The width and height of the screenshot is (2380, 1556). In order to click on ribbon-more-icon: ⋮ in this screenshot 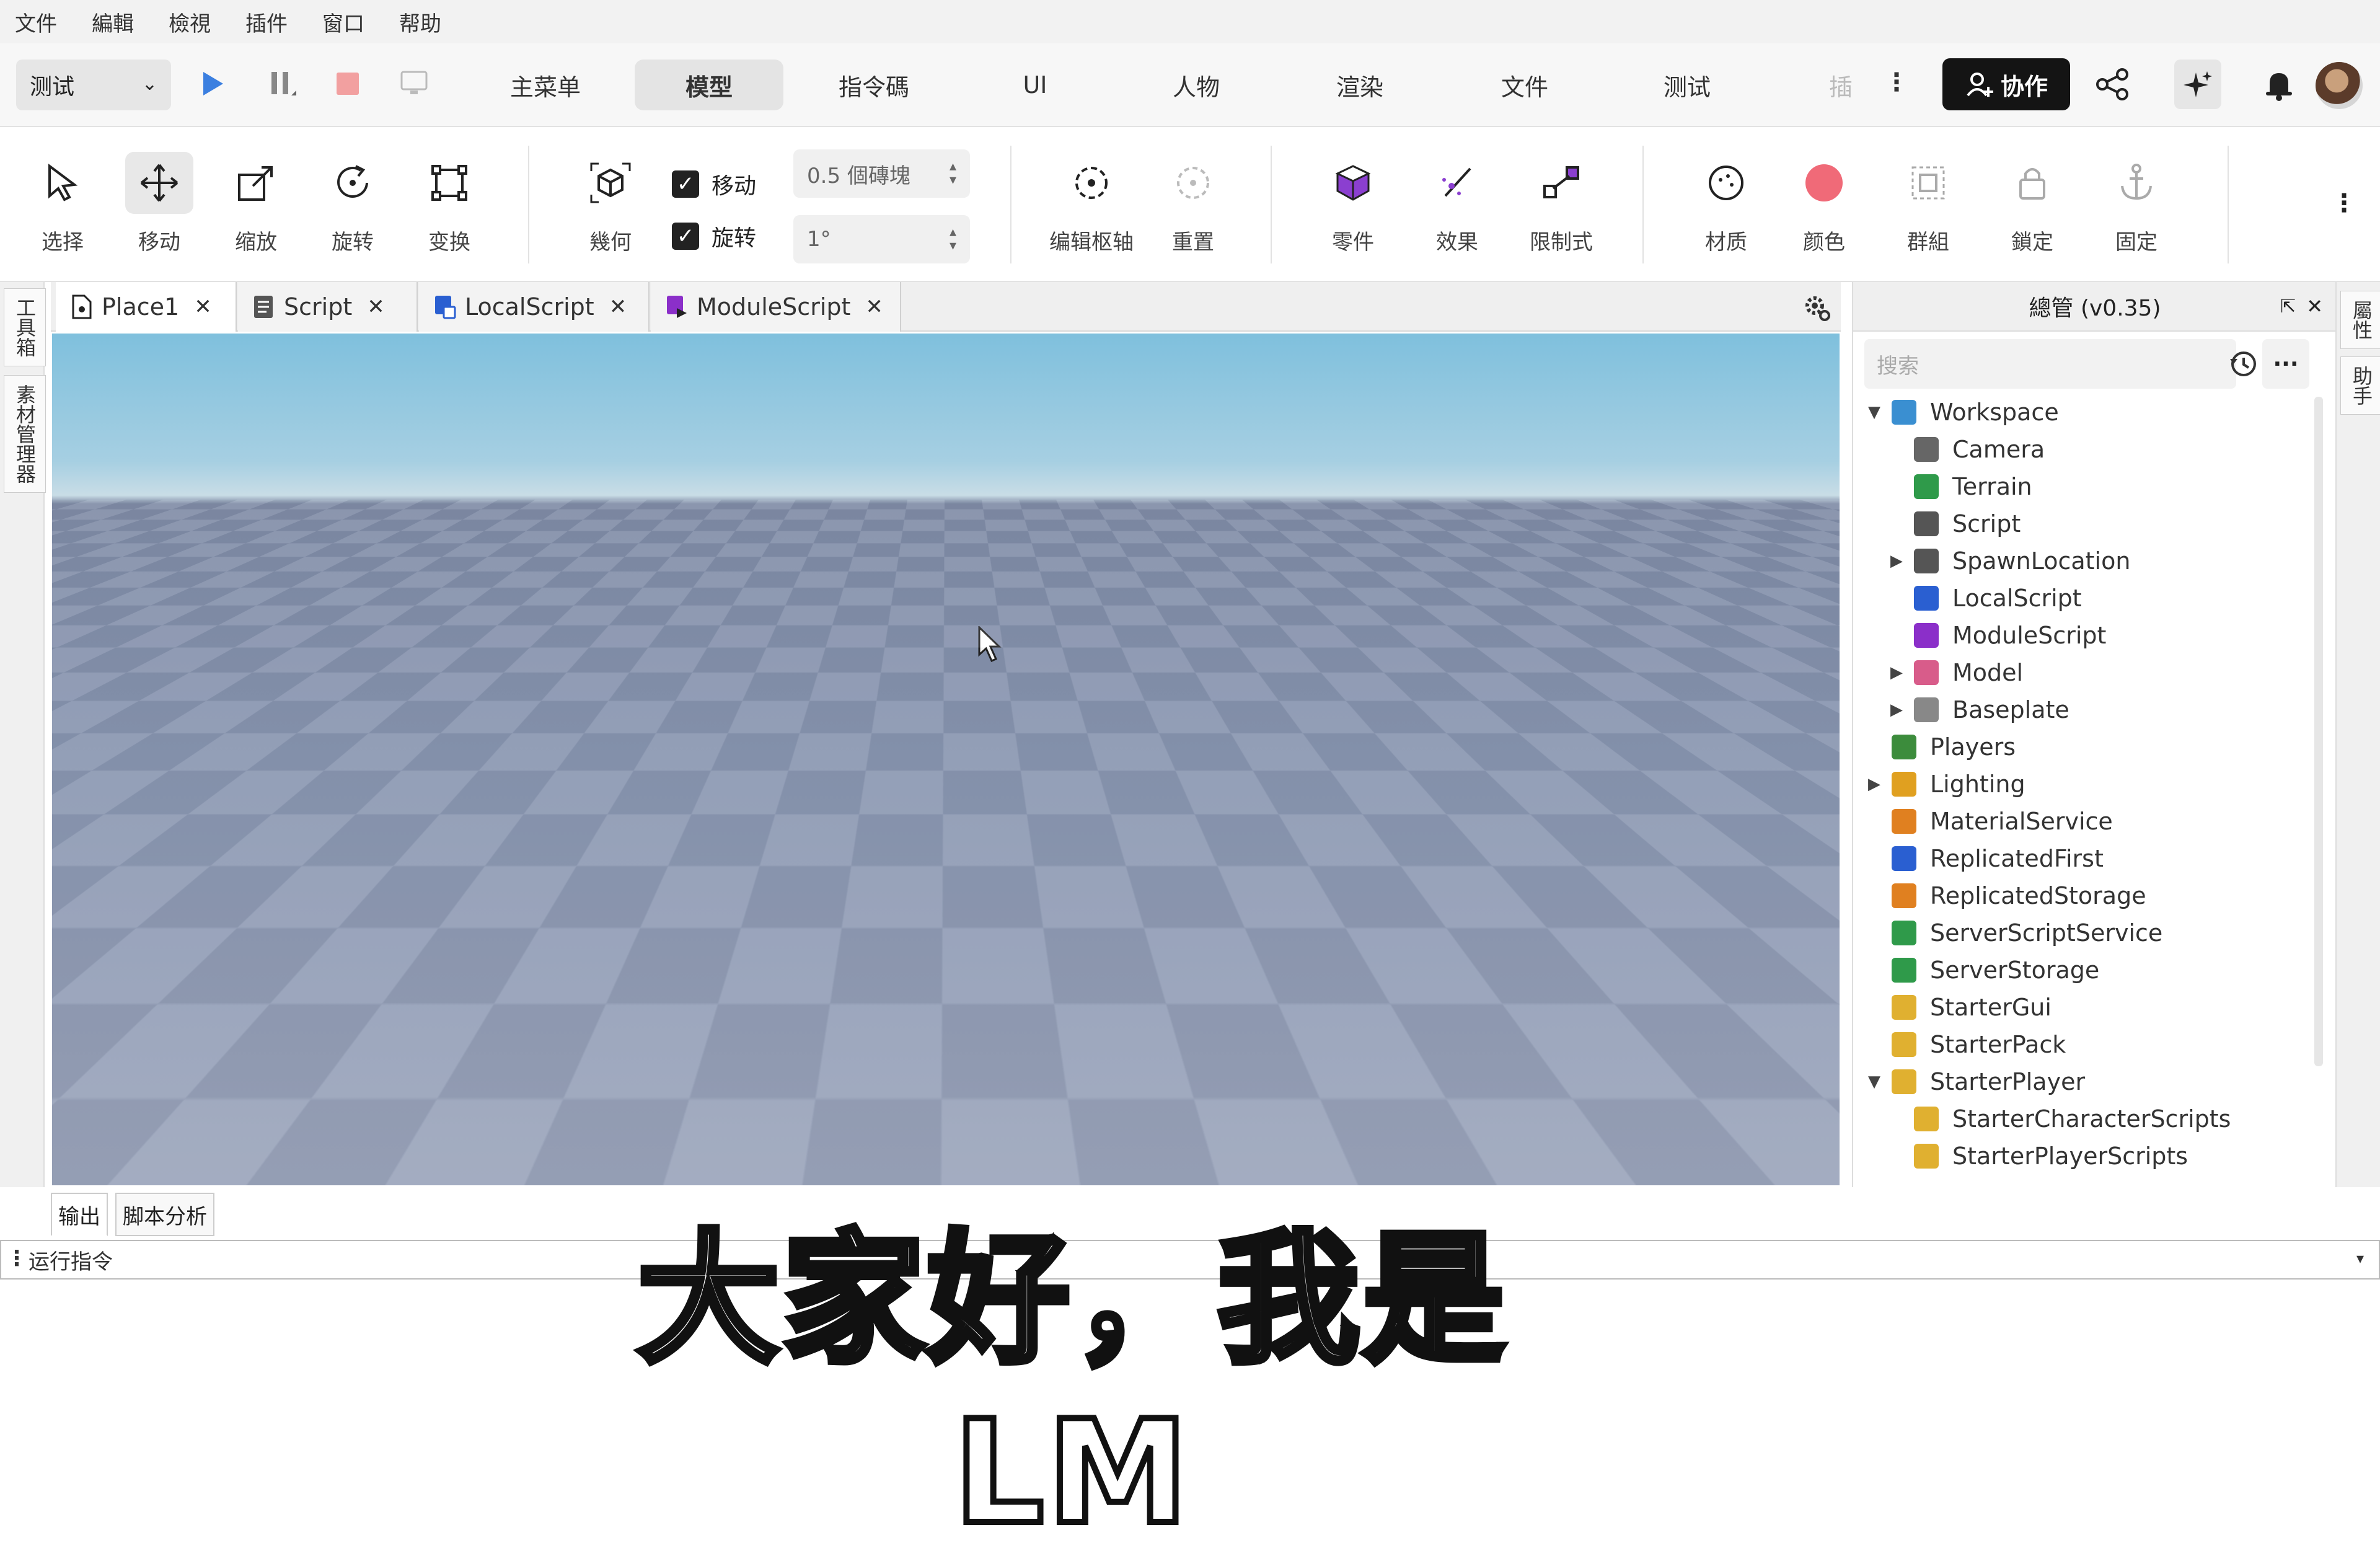, I will do `click(2344, 203)`.